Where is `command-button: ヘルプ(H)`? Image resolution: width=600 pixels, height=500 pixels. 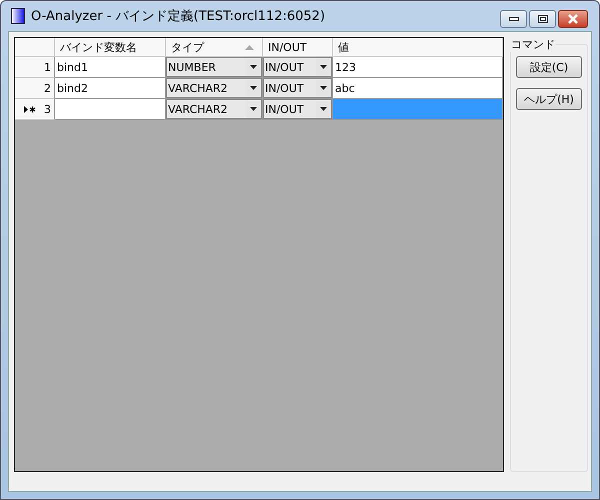 command-button: ヘルプ(H) is located at coordinates (549, 99).